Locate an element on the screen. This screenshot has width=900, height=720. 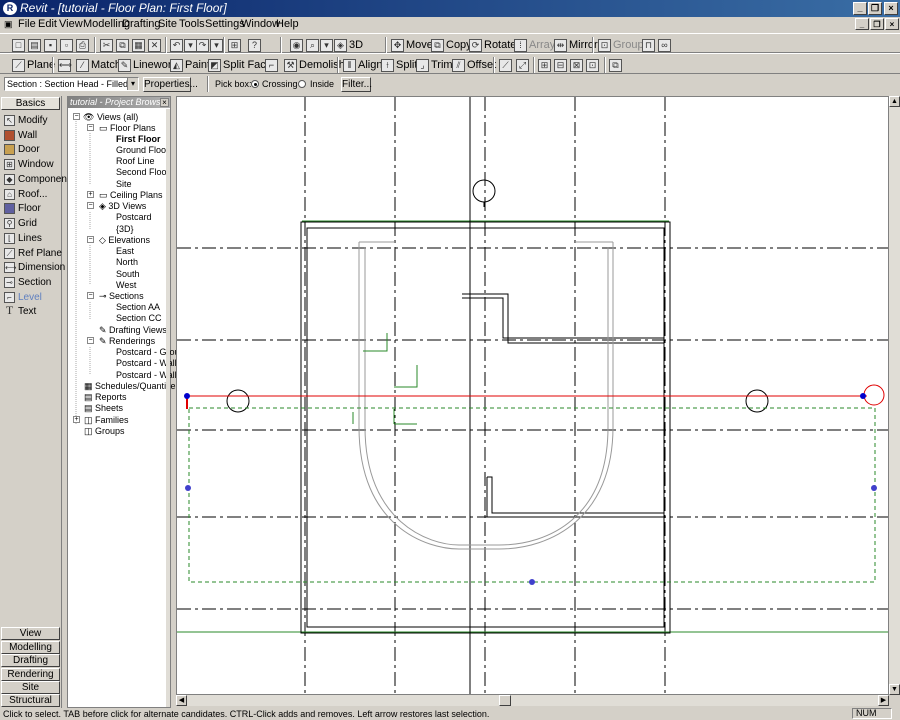
scroll-right-icon: ▶ is located at coordinates (883, 700).